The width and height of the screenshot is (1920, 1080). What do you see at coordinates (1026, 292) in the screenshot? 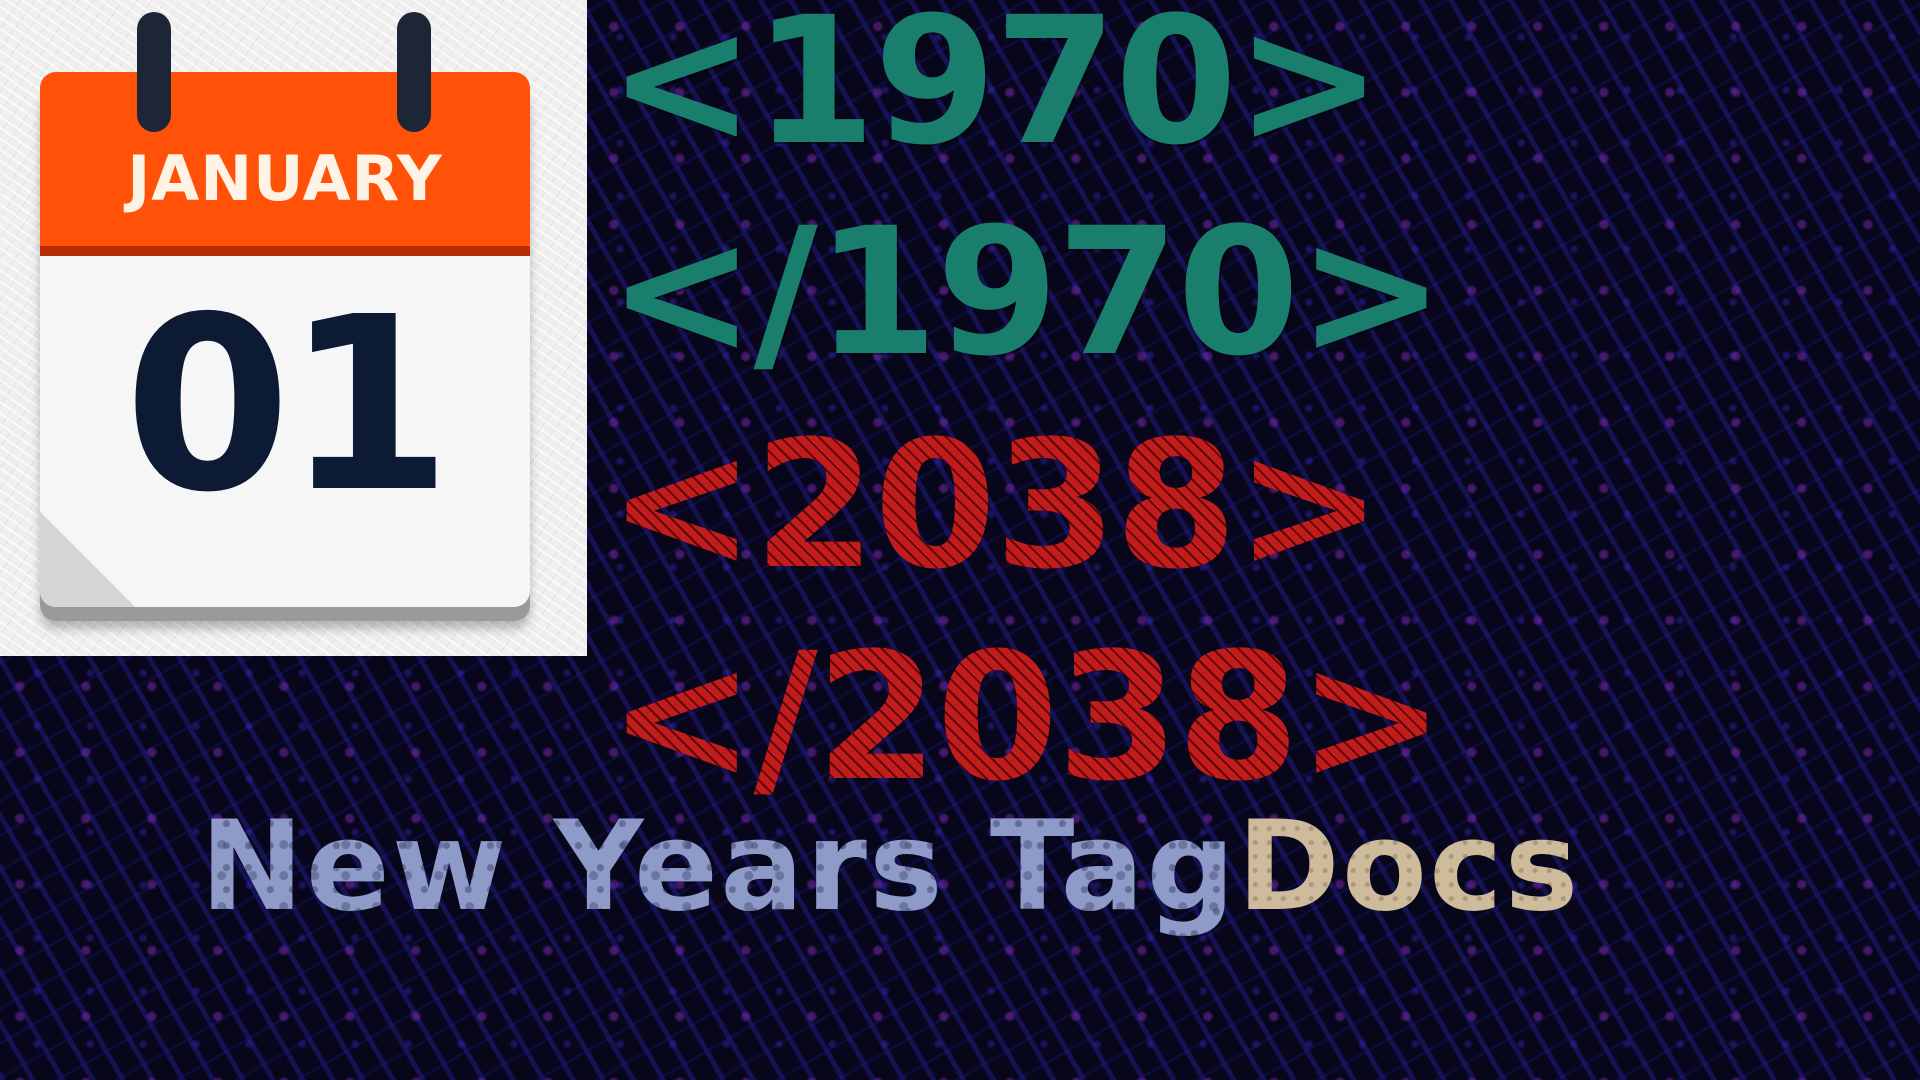
I see `tag-1970-close: </1970>` at bounding box center [1026, 292].